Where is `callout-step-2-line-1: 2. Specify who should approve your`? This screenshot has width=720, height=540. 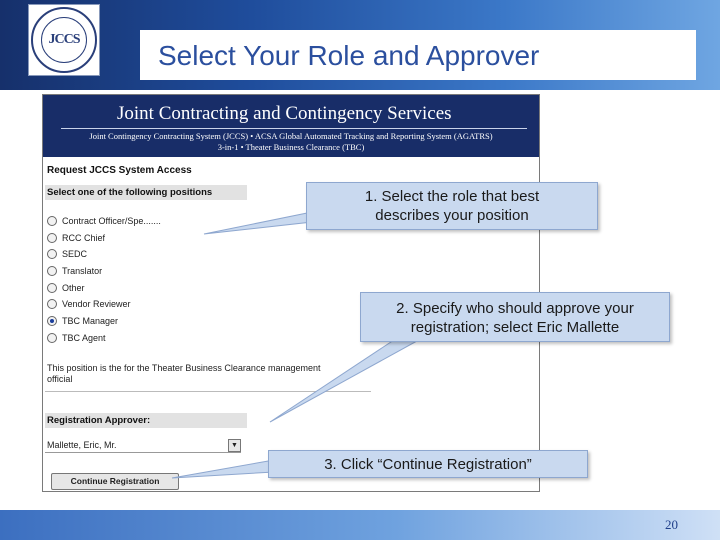
callout-step-2-line-1: 2. Specify who should approve your is located at coordinates (515, 308).